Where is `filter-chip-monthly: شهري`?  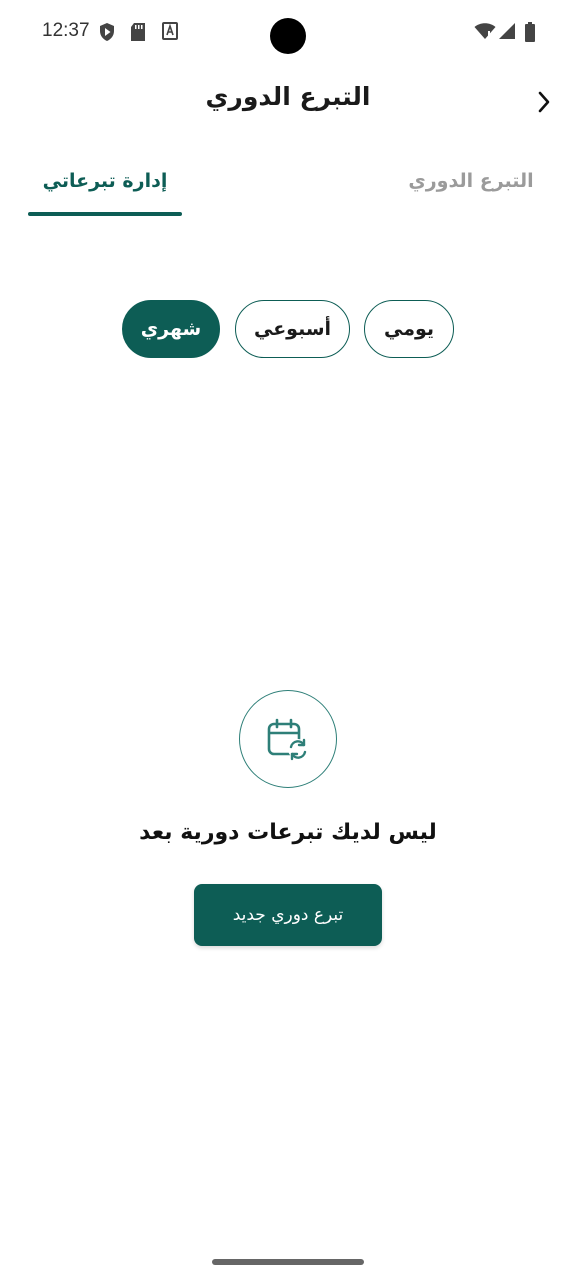
filter-chip-monthly: شهري is located at coordinates (171, 329).